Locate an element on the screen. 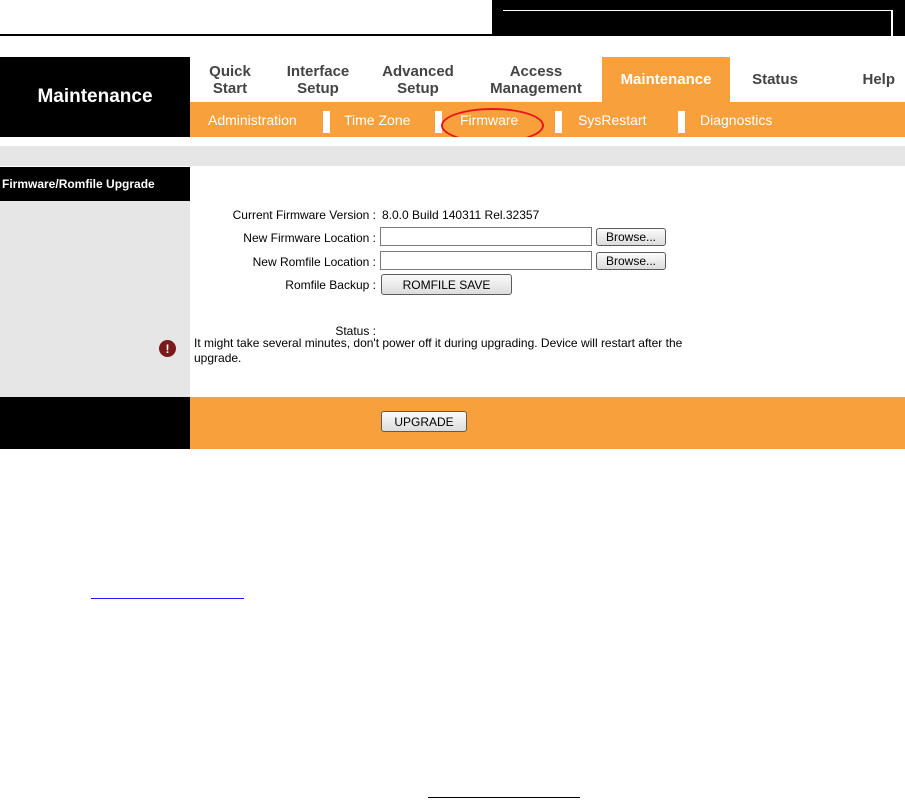  side-panel is located at coordinates (95, 299).